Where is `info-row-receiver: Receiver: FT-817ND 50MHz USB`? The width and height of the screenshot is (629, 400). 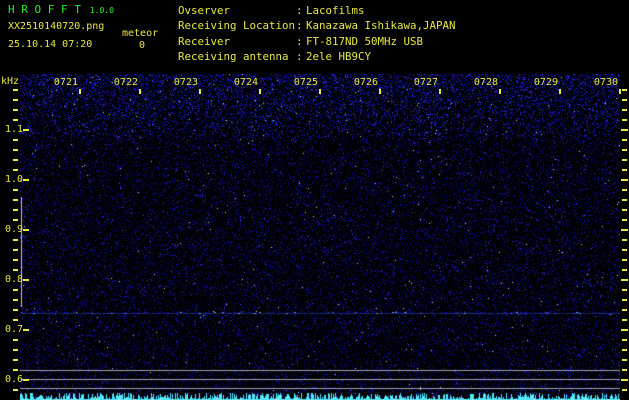
info-row-receiver: Receiver: FT-817ND 50MHz USB is located at coordinates (317, 41).